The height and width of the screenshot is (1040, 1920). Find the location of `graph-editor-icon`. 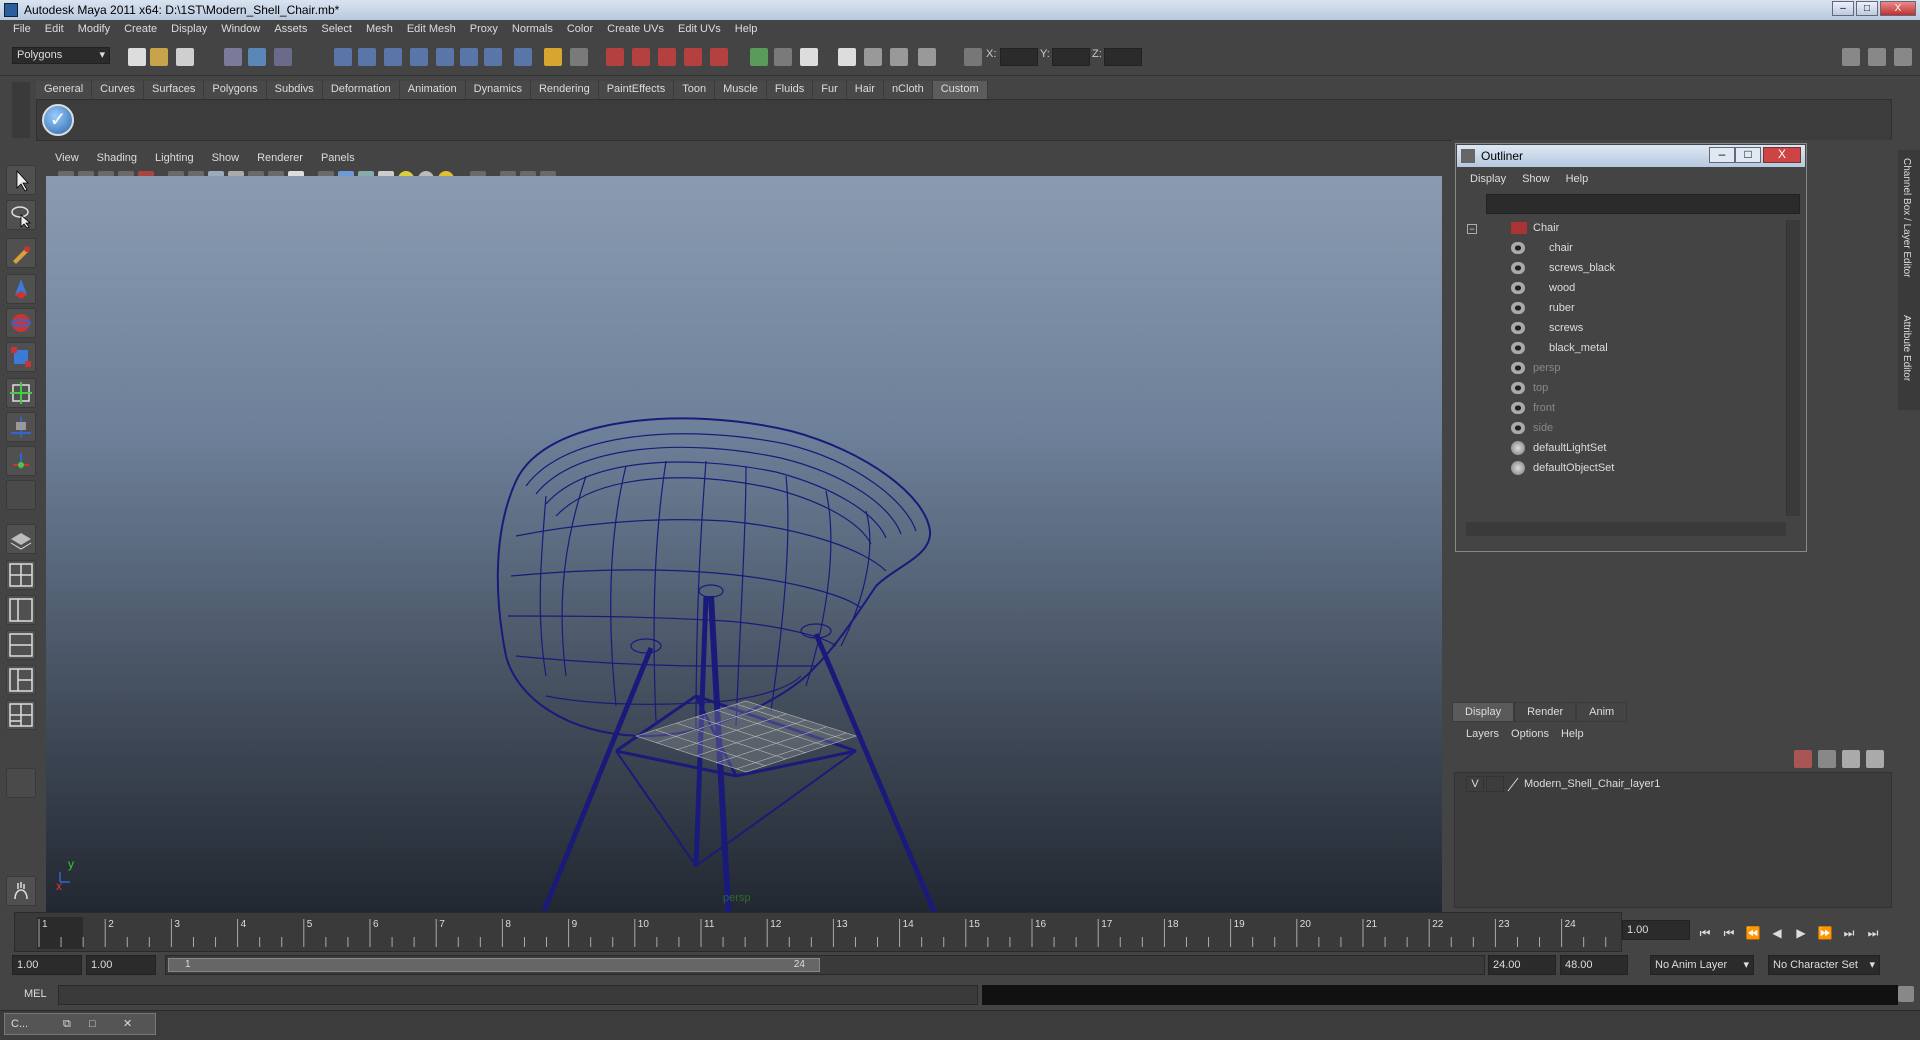

graph-editor-icon is located at coordinates (899, 57).